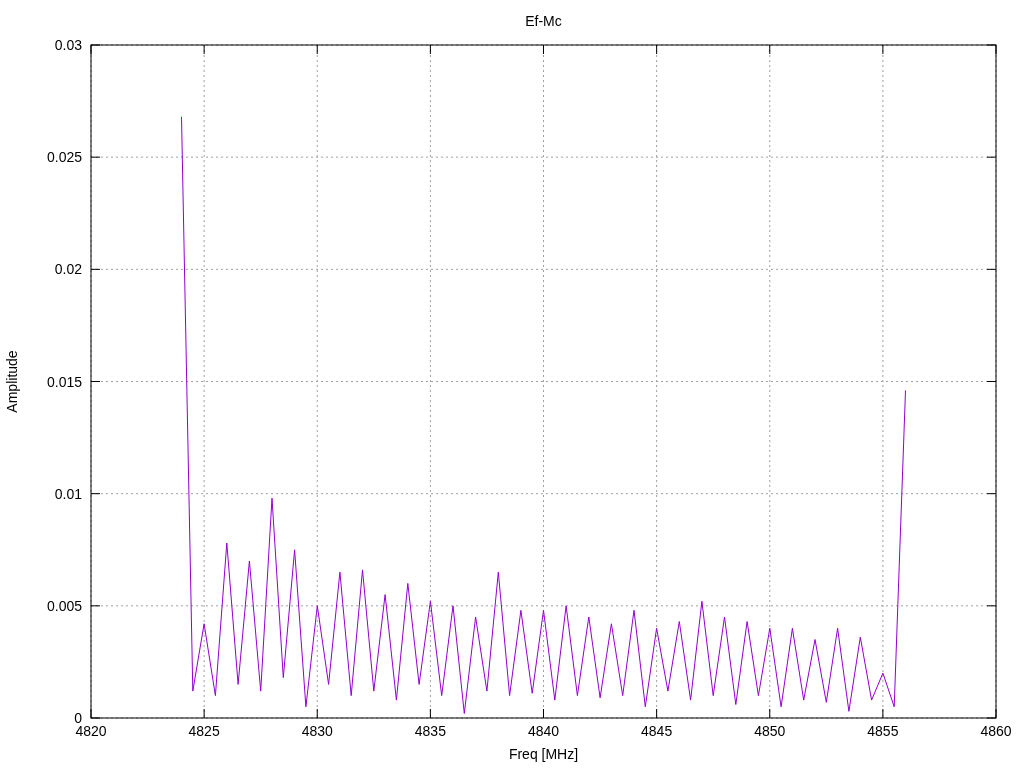 The image size is (1024, 768). Describe the element at coordinates (68, 269) in the screenshot. I see `tick-label: 0.02` at that location.